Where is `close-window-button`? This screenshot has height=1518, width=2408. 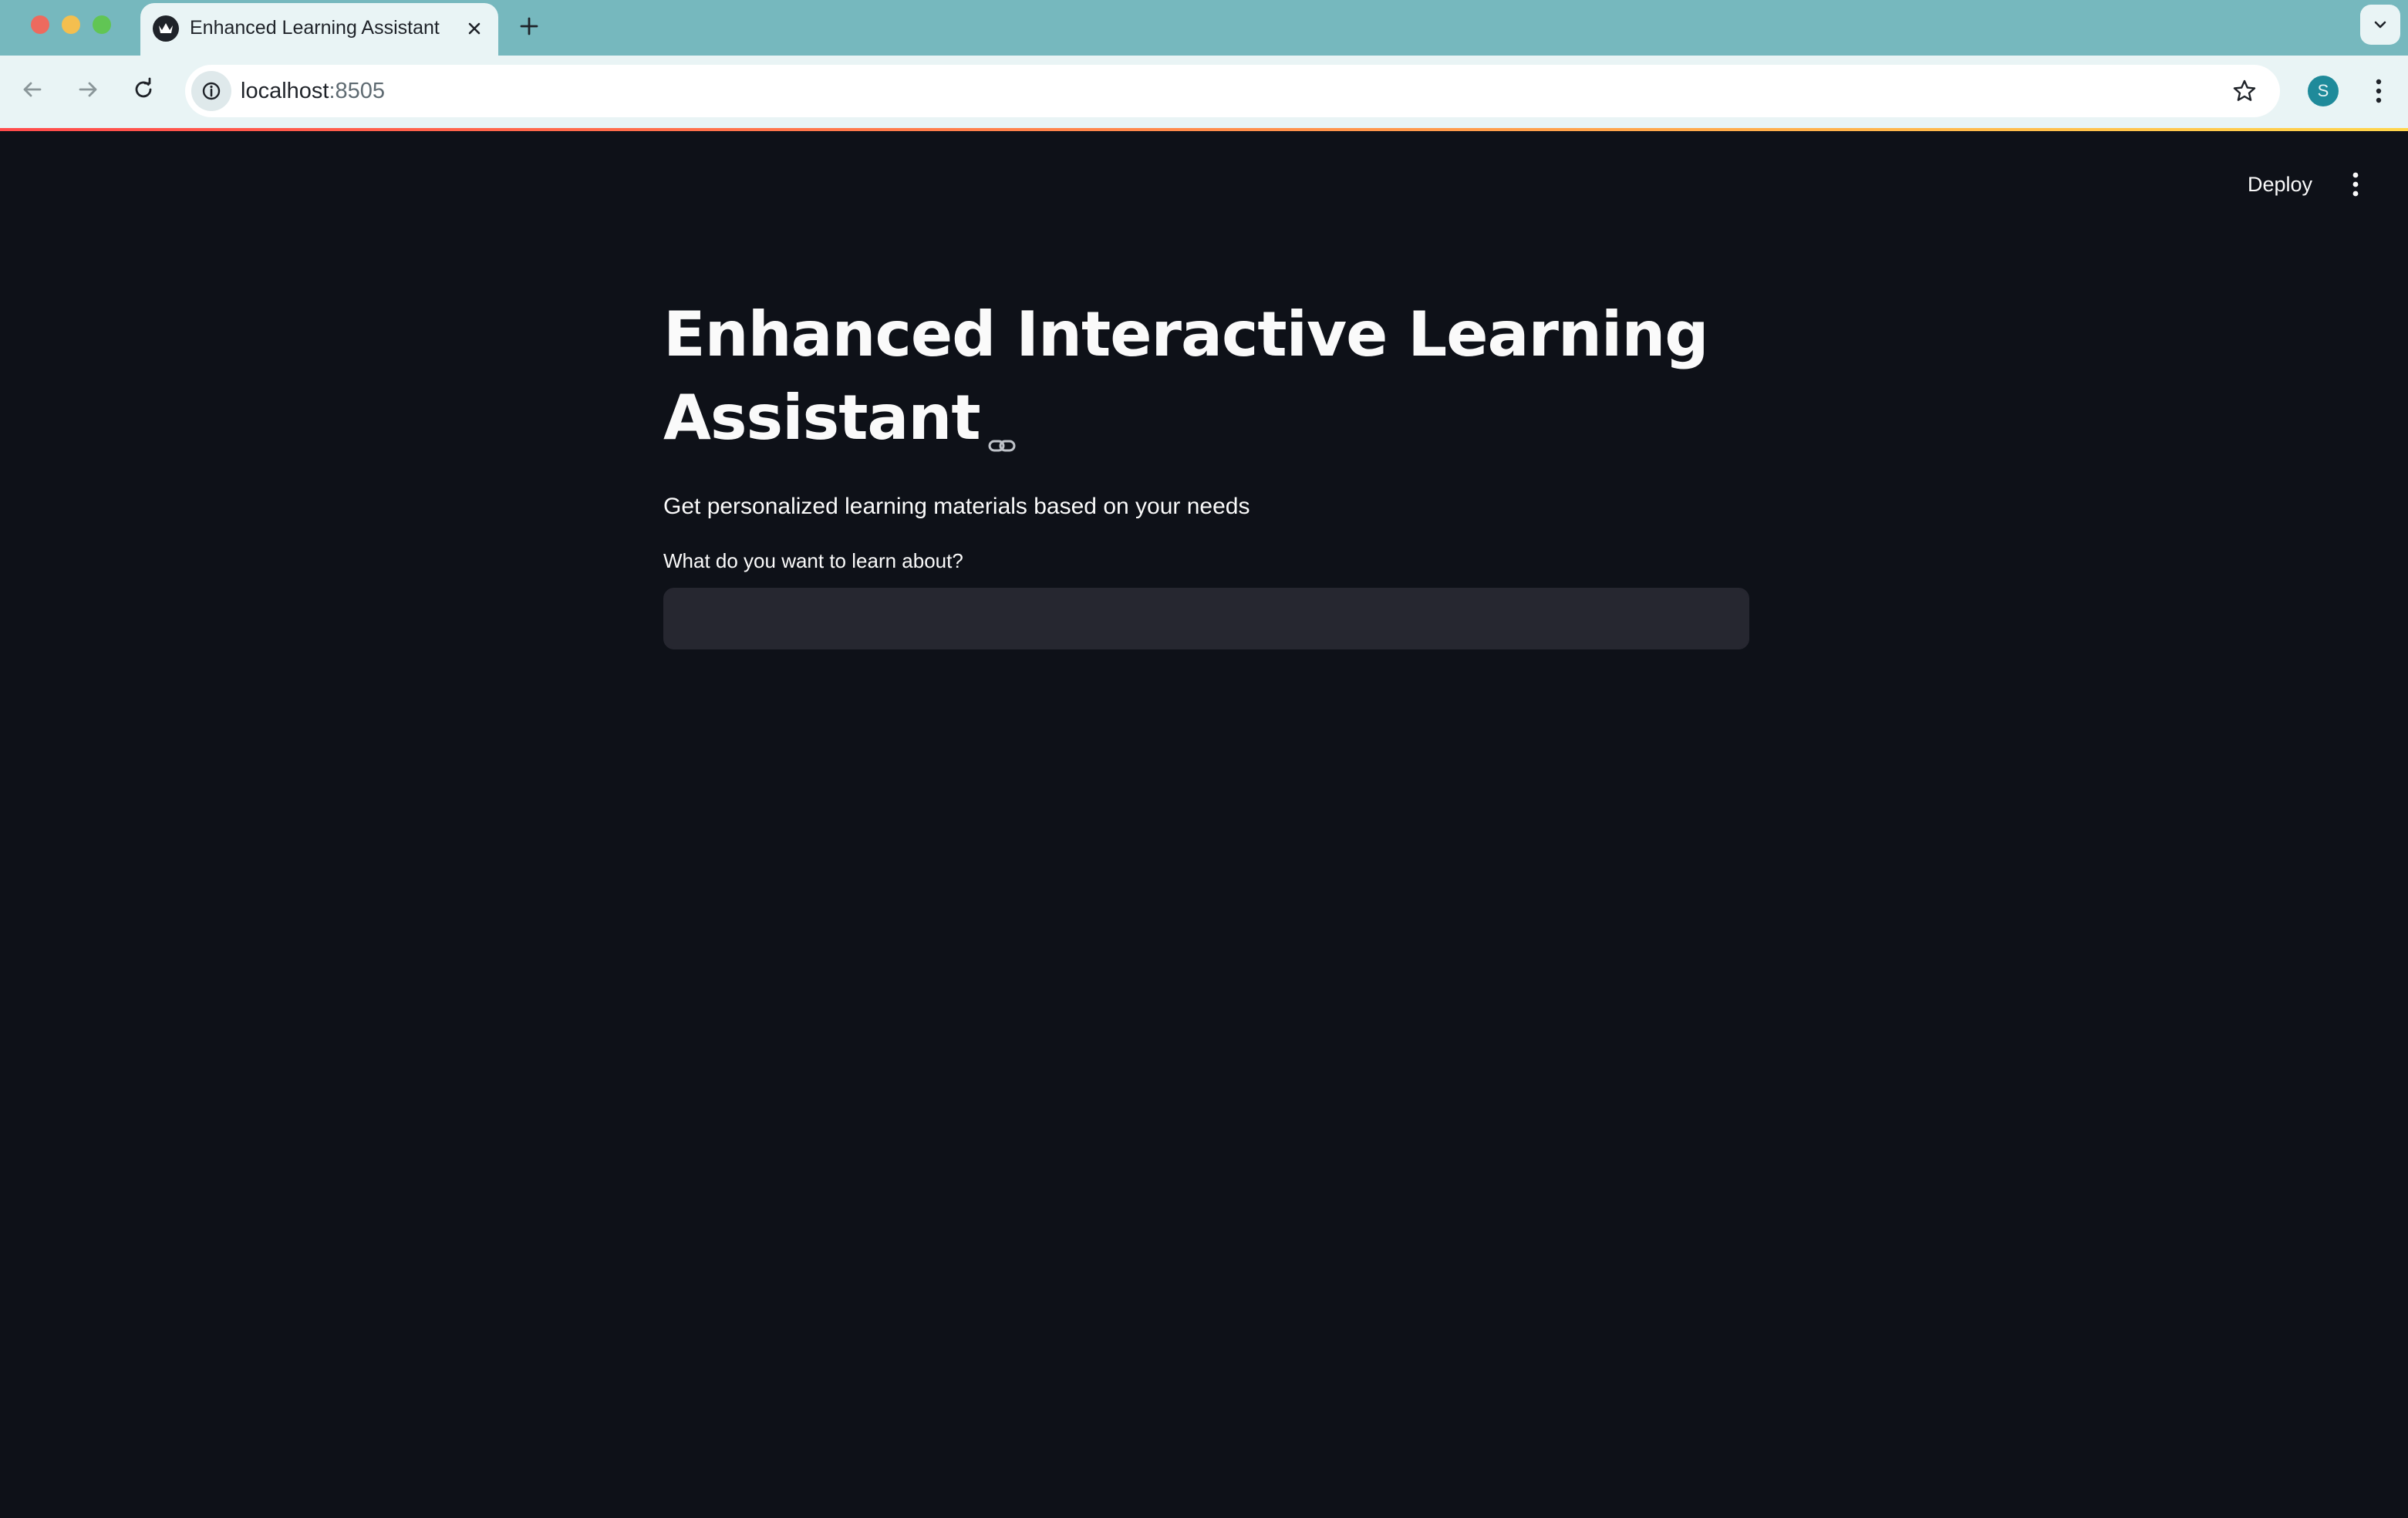
close-window-button is located at coordinates (40, 25).